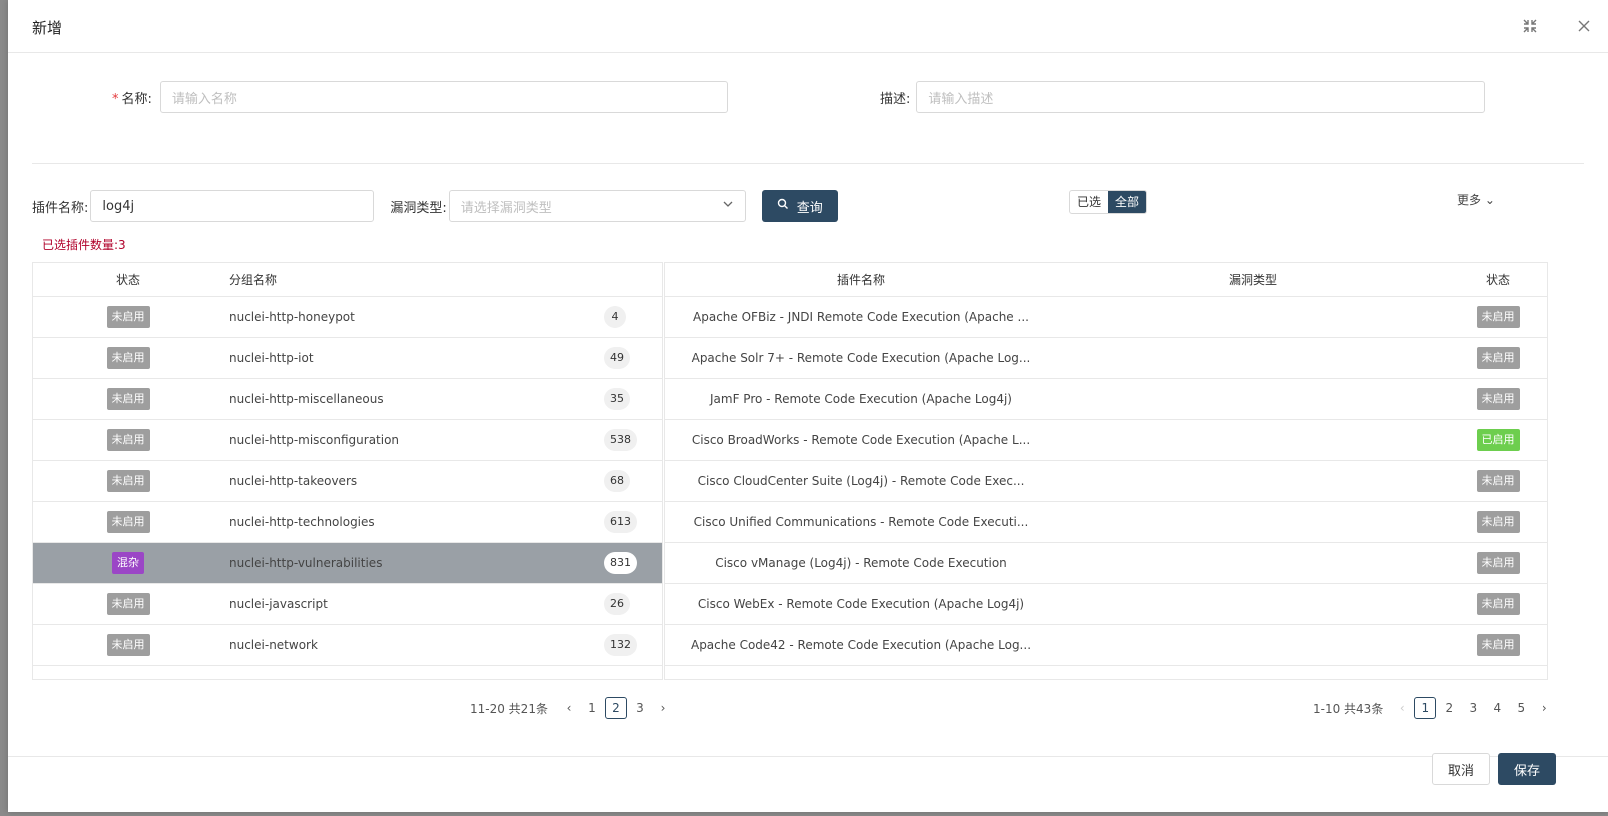  What do you see at coordinates (633, 358) in the screenshot?
I see `count-cell: 49` at bounding box center [633, 358].